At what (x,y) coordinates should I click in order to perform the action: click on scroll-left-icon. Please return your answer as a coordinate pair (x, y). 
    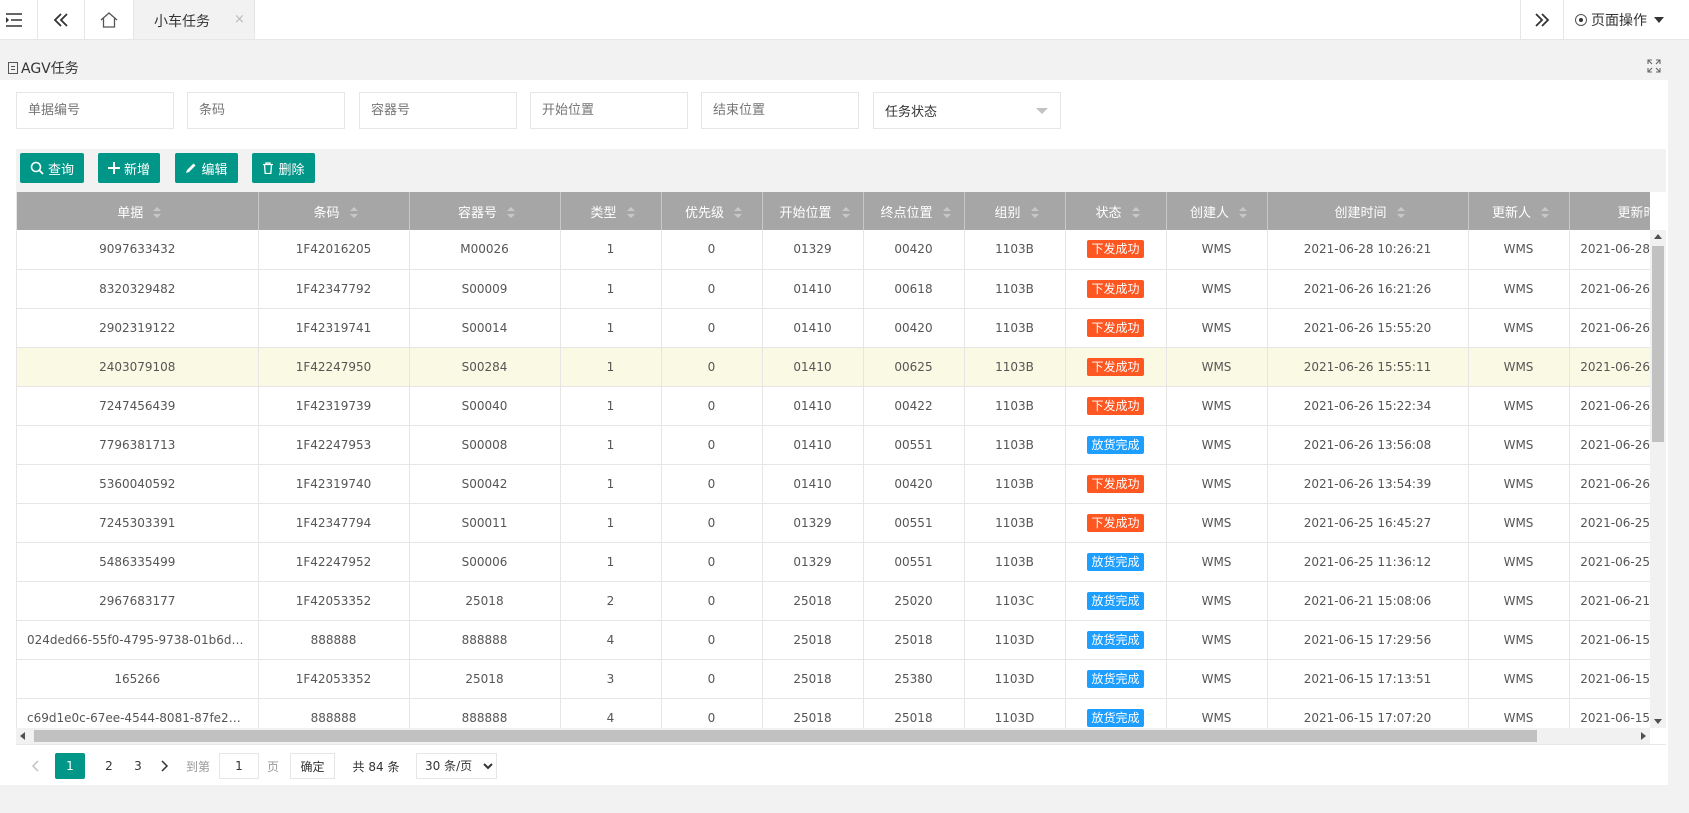
    Looking at the image, I should click on (22, 736).